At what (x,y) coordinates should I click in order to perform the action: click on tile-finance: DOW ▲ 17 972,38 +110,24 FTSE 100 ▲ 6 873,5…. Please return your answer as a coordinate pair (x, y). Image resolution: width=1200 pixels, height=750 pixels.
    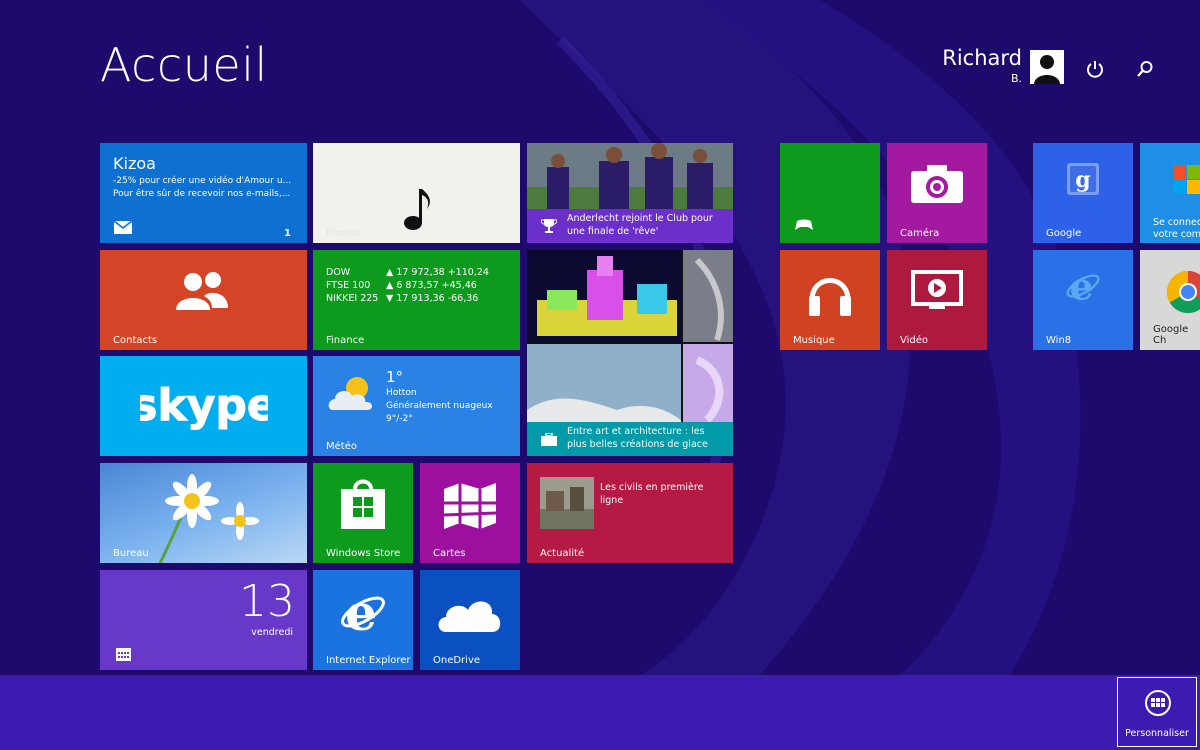
    Looking at the image, I should click on (416, 300).